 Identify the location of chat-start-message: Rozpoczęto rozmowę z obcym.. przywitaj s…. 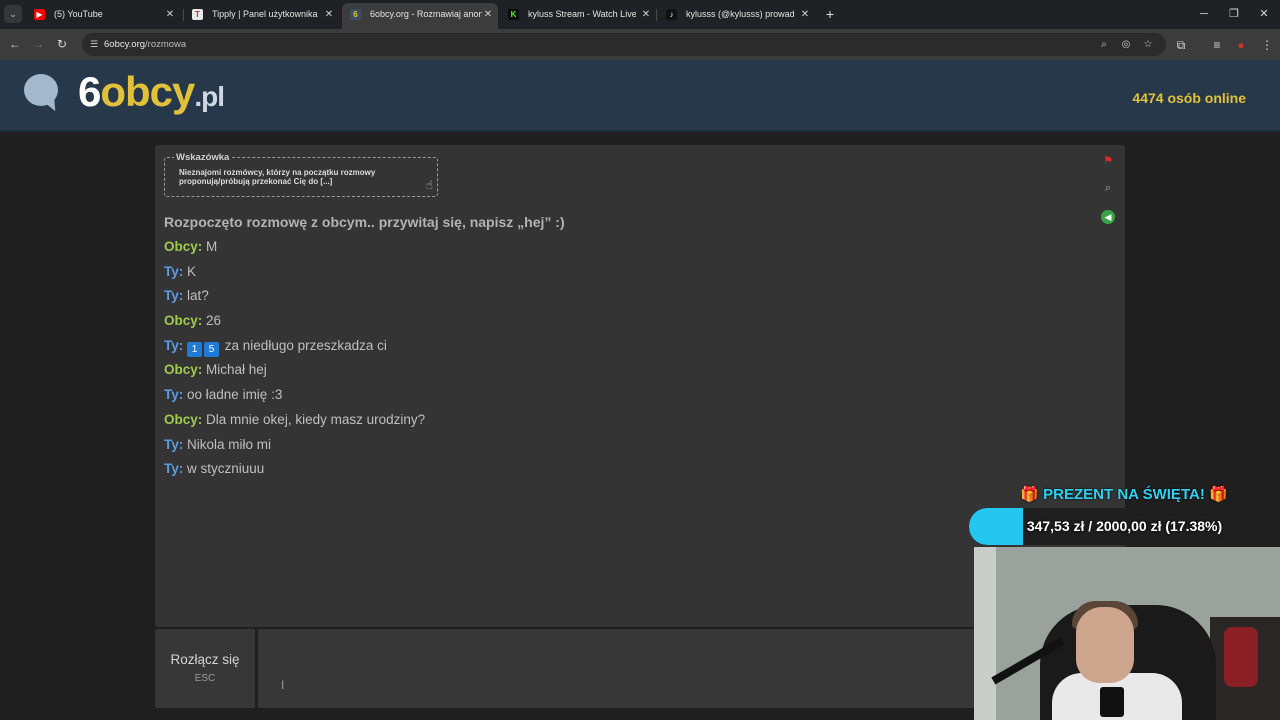
(364, 222).